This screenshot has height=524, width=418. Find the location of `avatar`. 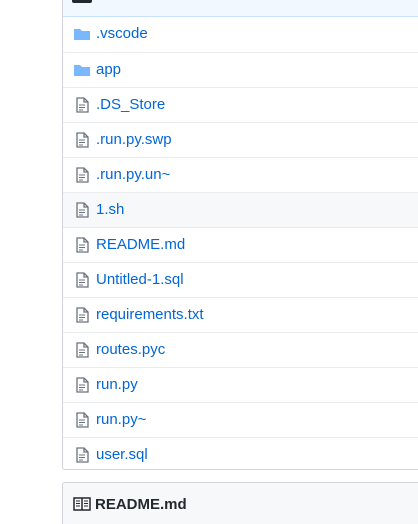

avatar is located at coordinates (82, 1).